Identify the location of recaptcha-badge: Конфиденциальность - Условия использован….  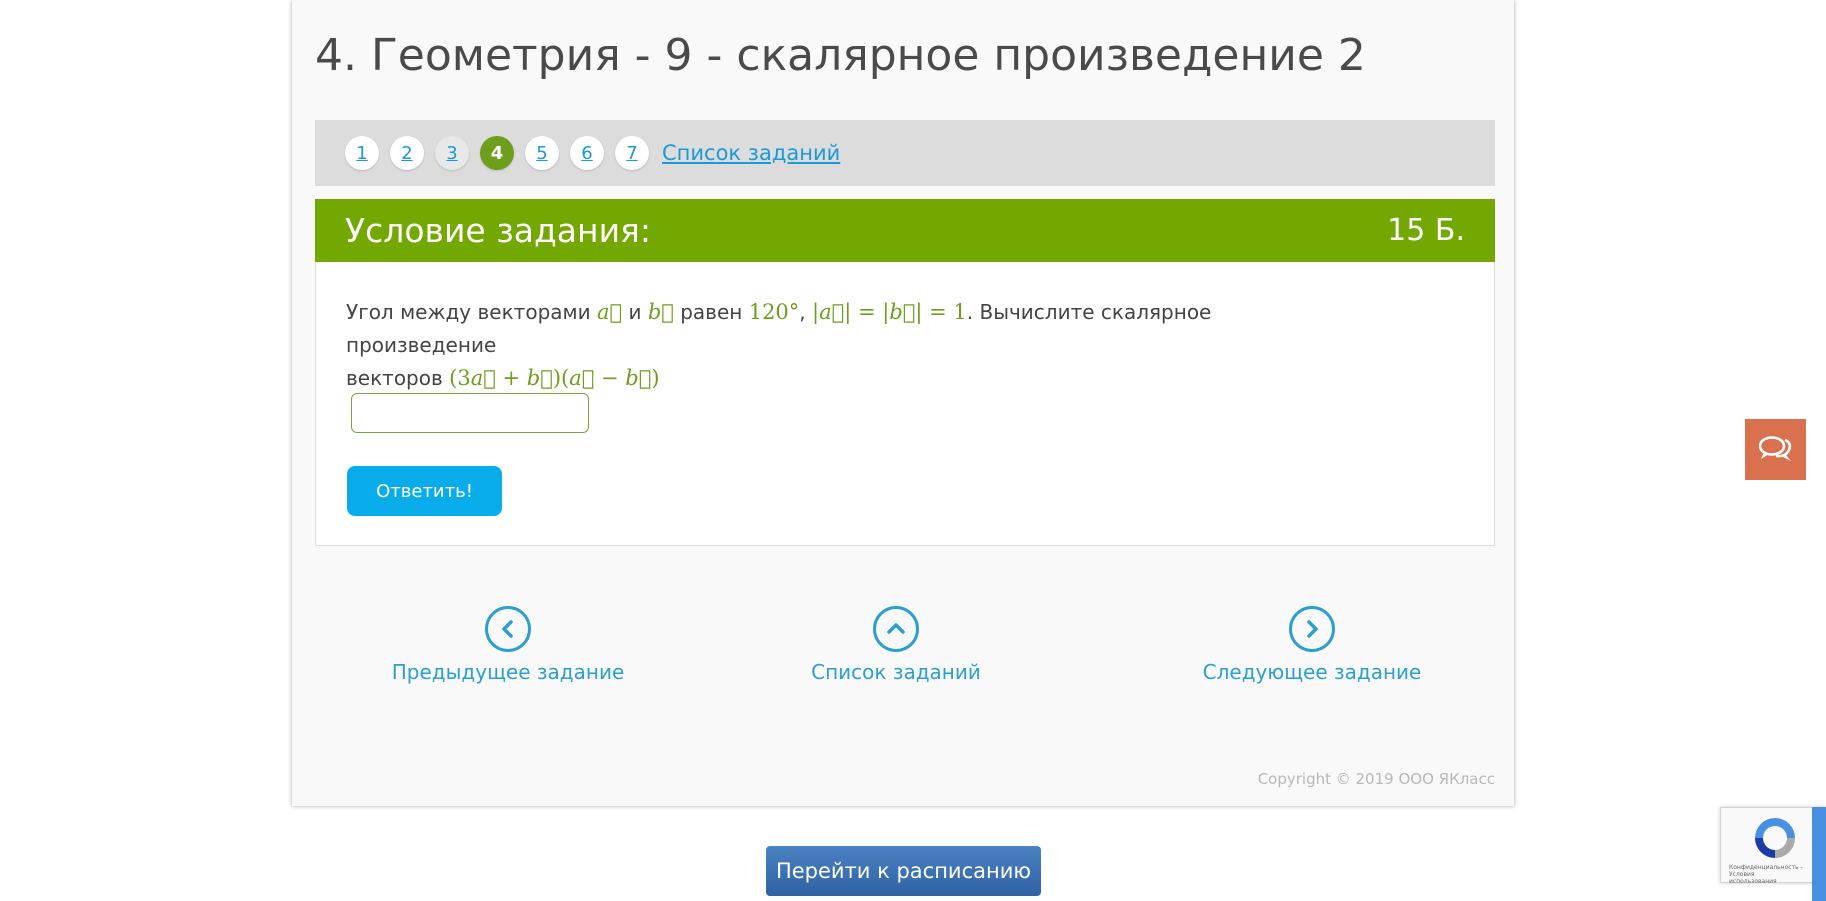
(1773, 846).